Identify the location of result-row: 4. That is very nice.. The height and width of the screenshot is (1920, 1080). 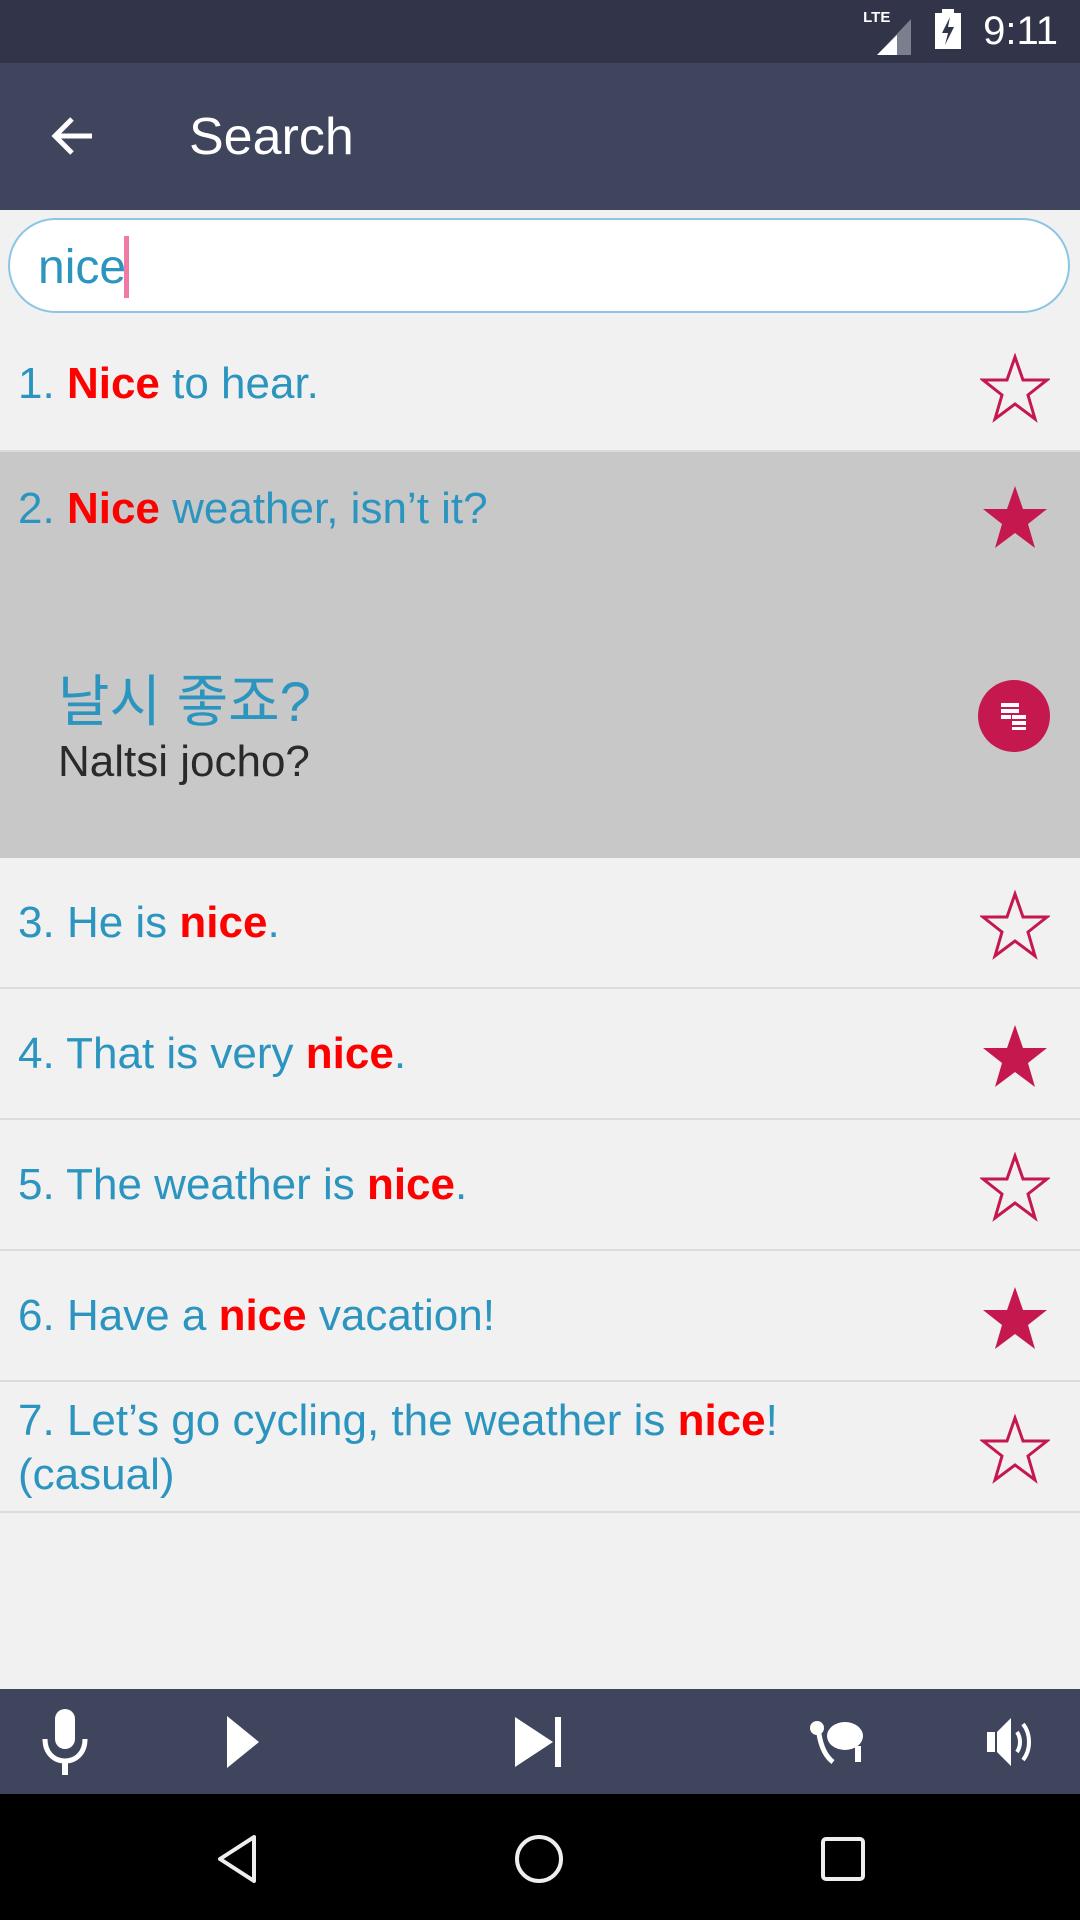
(540, 1054).